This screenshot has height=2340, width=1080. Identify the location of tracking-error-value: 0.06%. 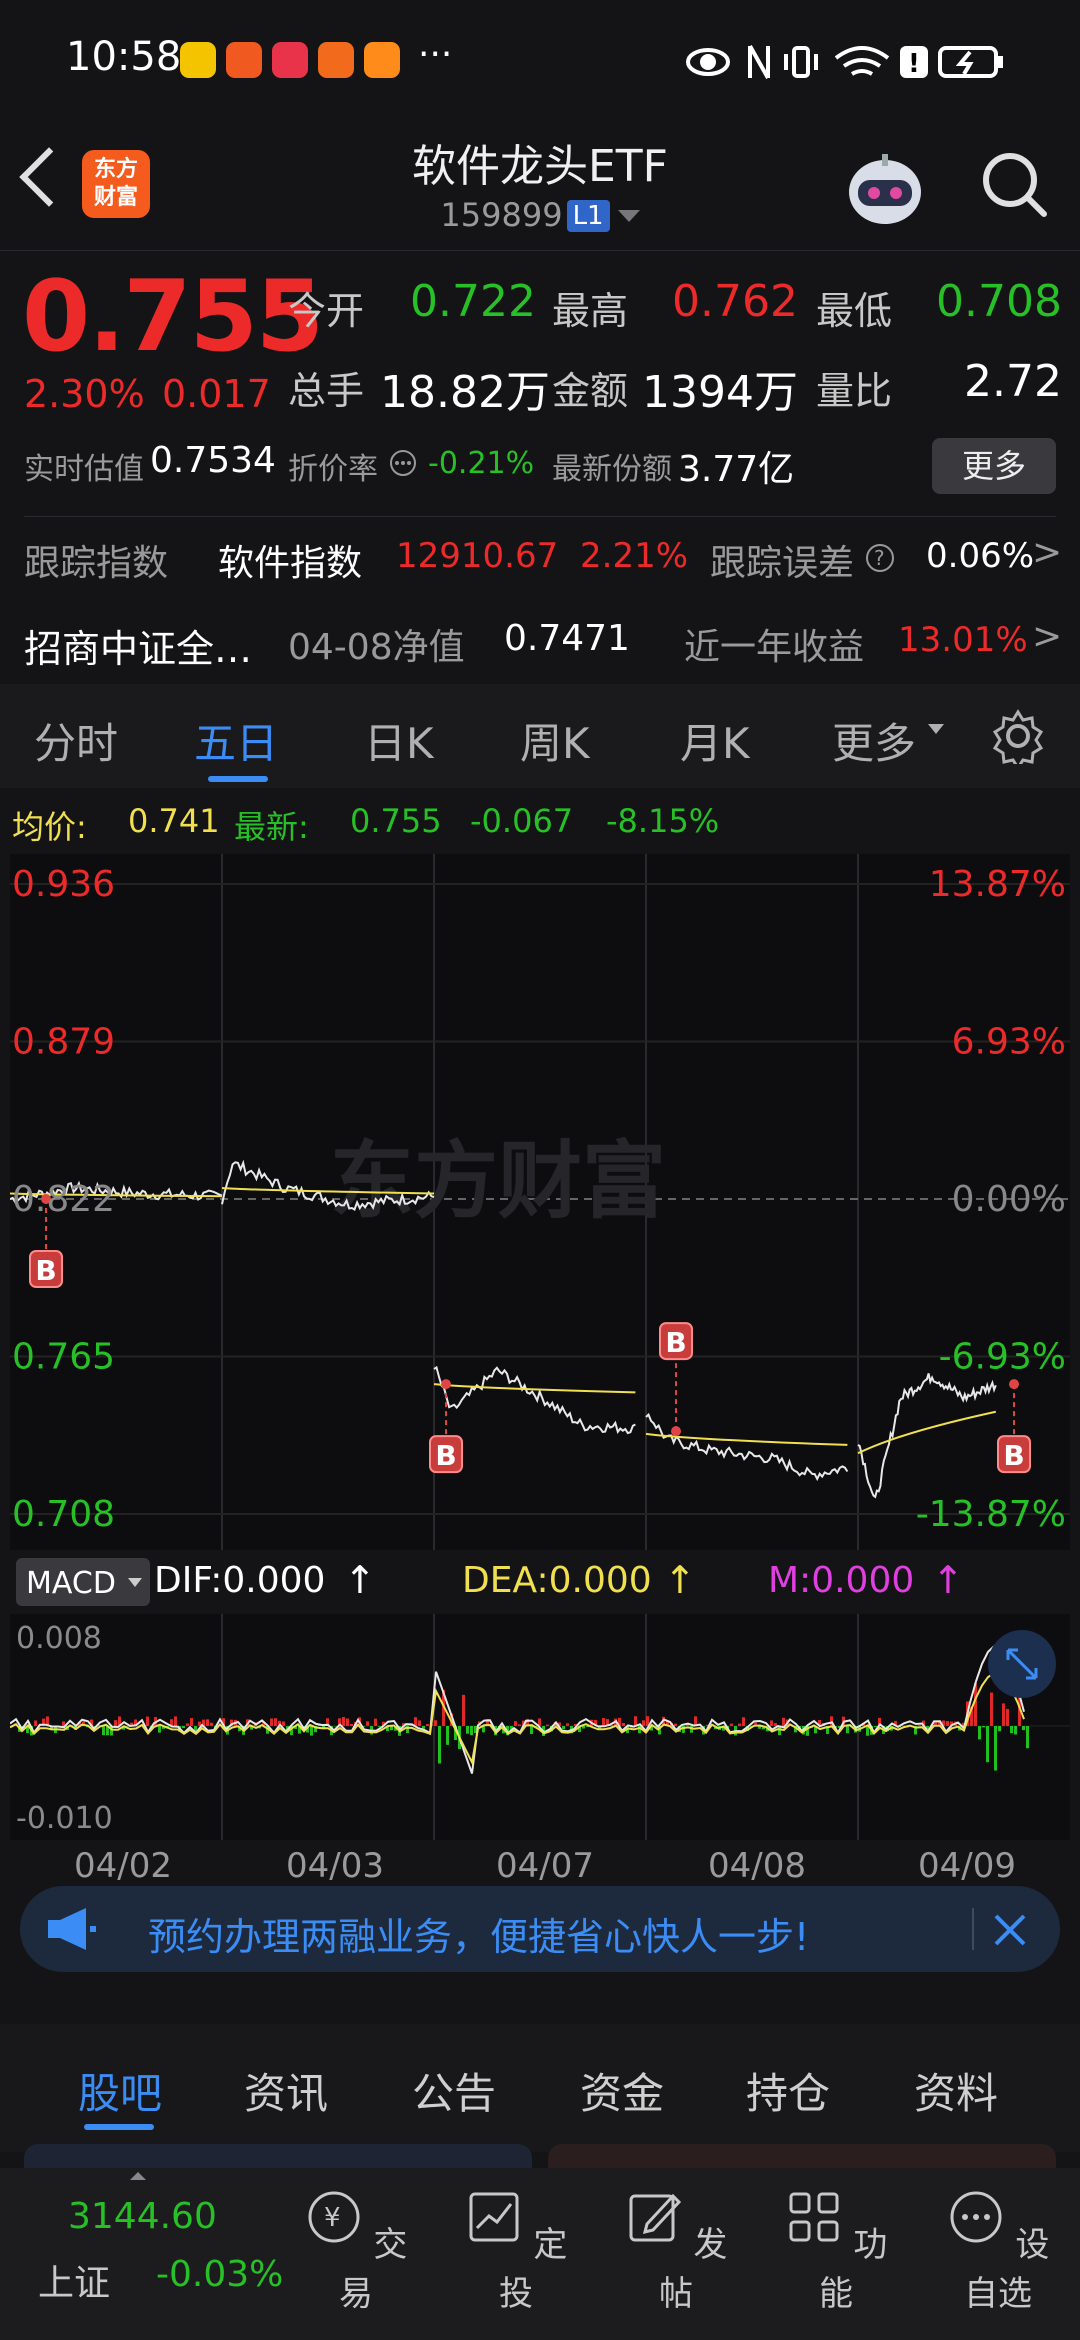
(980, 556).